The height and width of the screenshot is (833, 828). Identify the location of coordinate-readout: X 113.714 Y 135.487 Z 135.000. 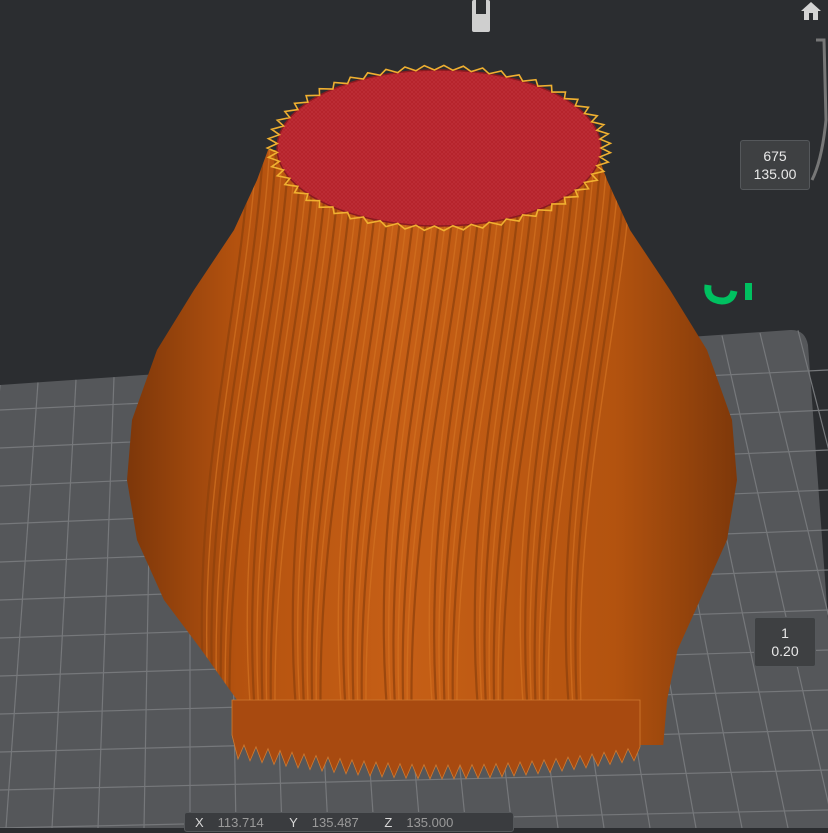
(349, 822).